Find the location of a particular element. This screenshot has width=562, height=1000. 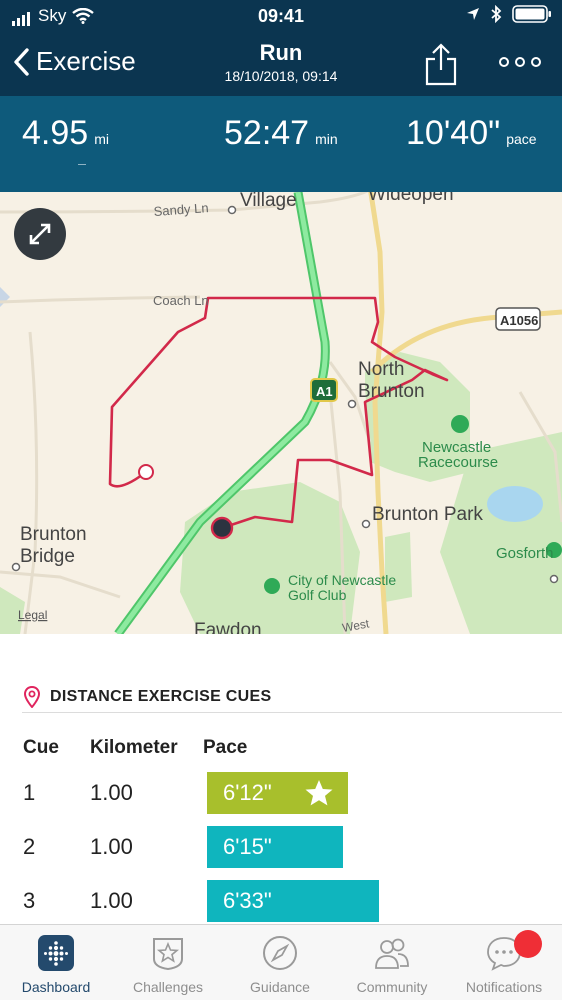

expand-map-button is located at coordinates (40, 234).